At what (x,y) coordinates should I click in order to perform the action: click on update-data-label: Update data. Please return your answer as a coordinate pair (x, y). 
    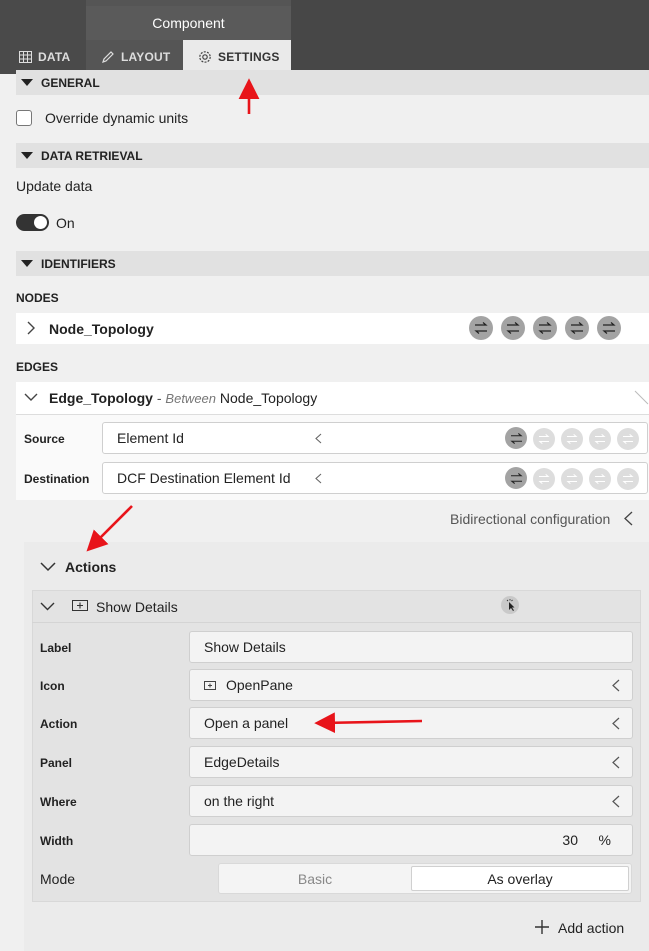
    Looking at the image, I should click on (54, 186).